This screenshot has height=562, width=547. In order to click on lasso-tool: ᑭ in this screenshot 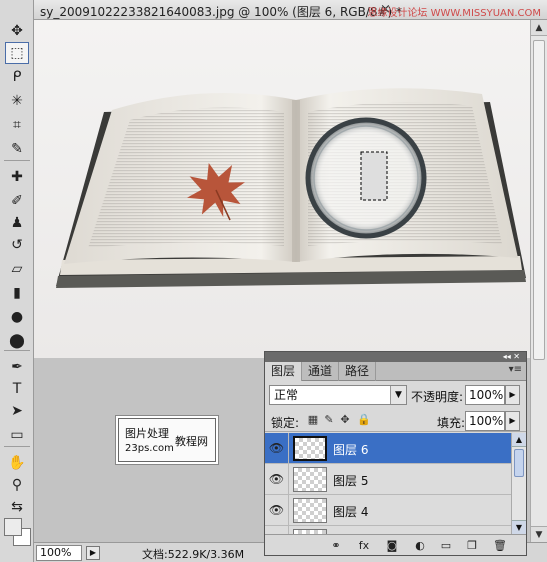, I will do `click(17, 77)`.